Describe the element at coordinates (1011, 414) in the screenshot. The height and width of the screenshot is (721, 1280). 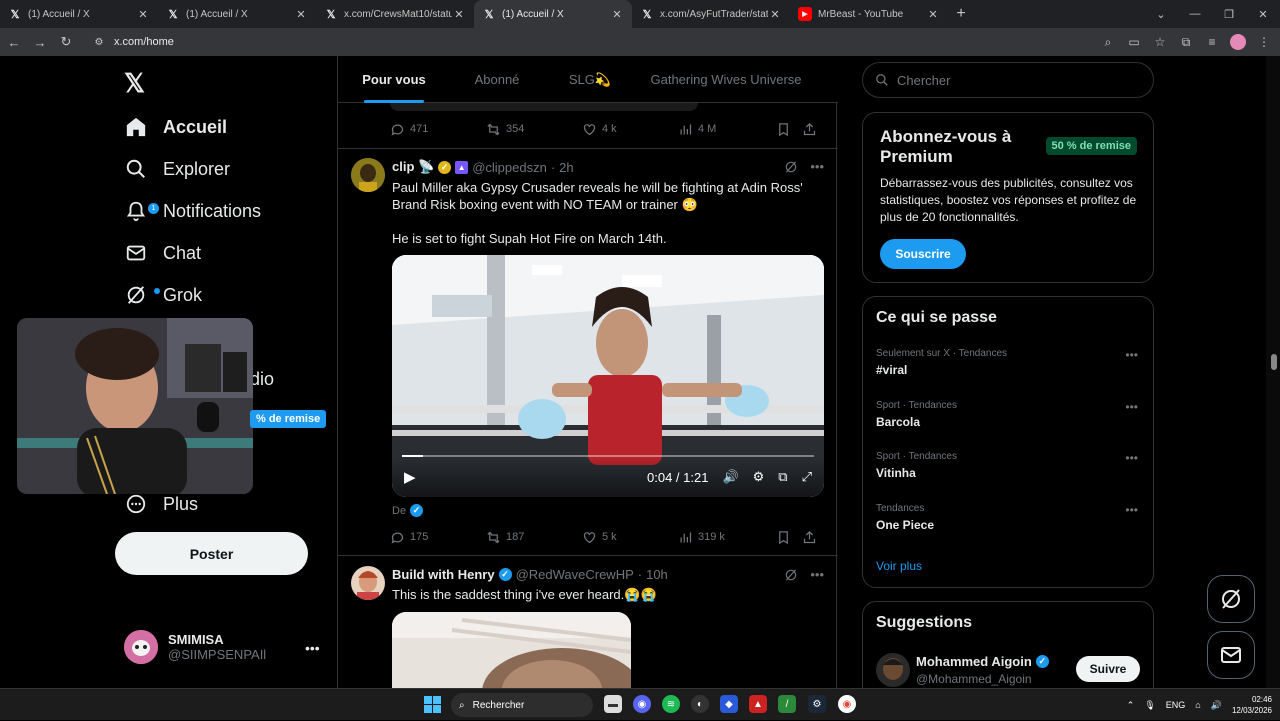
I see `trend-item: Sport · Tendances Barcola •••` at that location.